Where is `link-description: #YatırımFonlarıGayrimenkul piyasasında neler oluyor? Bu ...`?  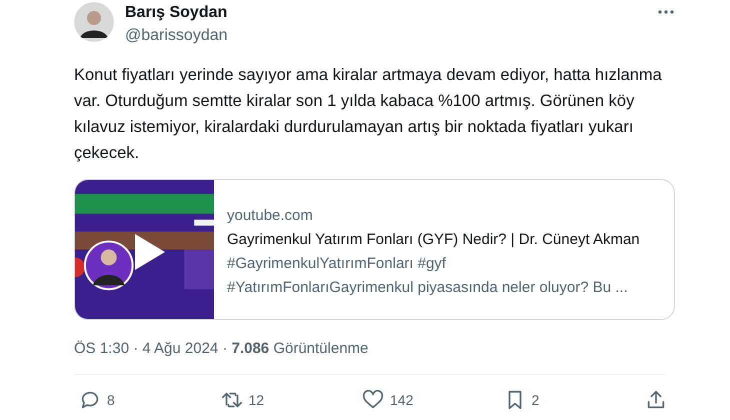
link-description: #YatırımFonlarıGayrimenkul piyasasında neler oluyor? Bu ... is located at coordinates (428, 288).